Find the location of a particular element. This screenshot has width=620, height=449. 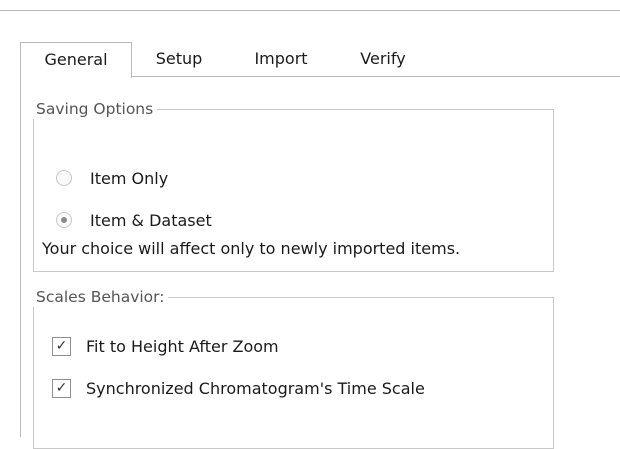

radio-button-item-only is located at coordinates (64, 178).